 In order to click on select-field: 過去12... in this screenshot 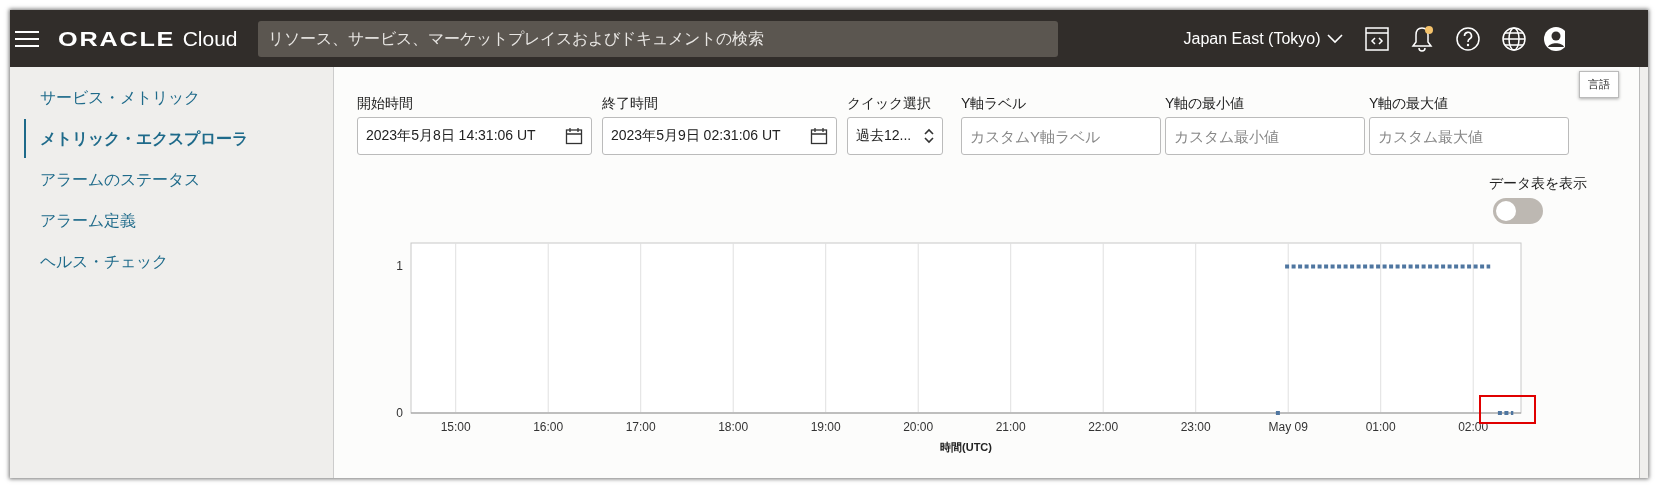, I will do `click(895, 136)`.